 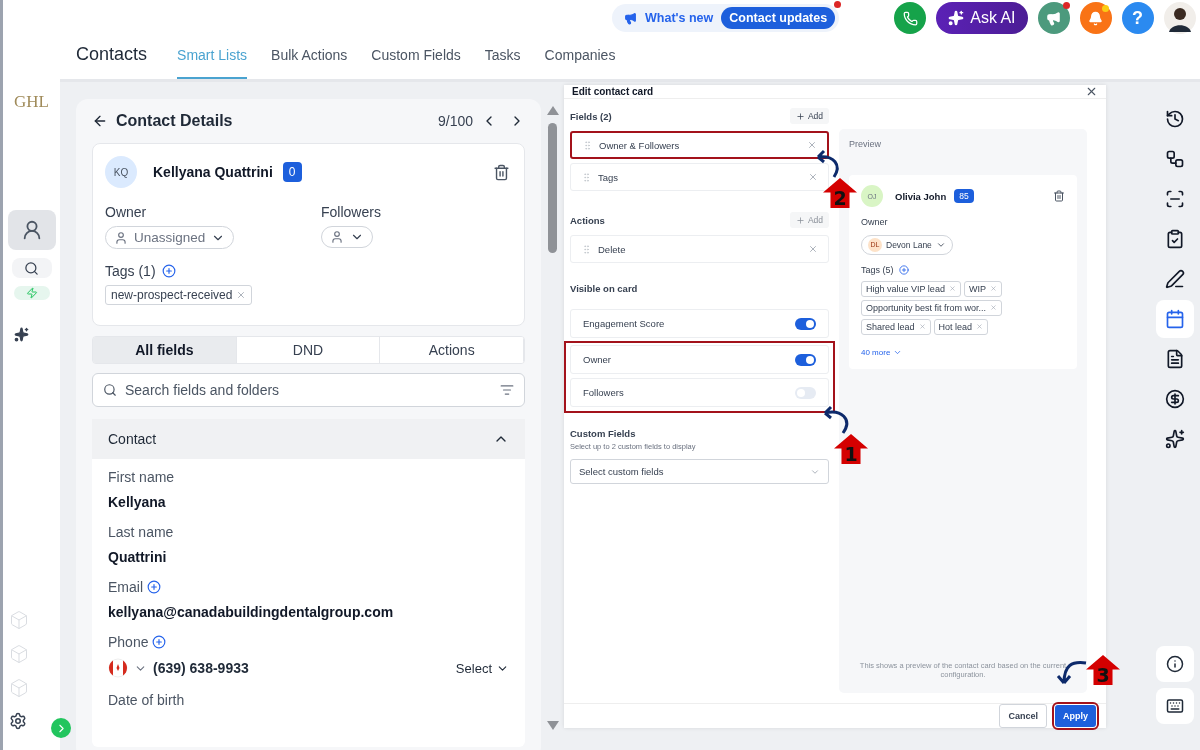 I want to click on calendar-icon, so click(x=1175, y=319).